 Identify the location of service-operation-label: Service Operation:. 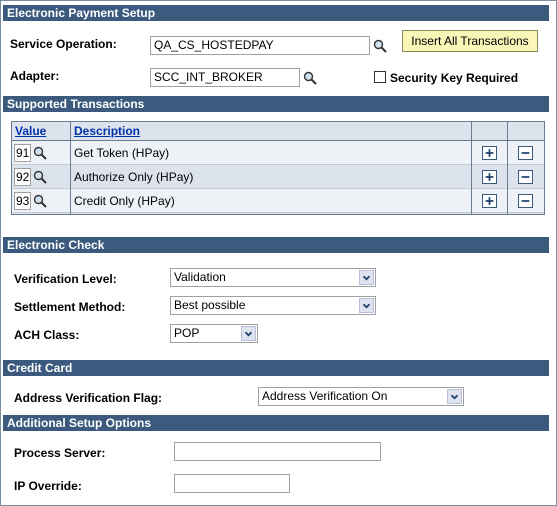
(63, 44).